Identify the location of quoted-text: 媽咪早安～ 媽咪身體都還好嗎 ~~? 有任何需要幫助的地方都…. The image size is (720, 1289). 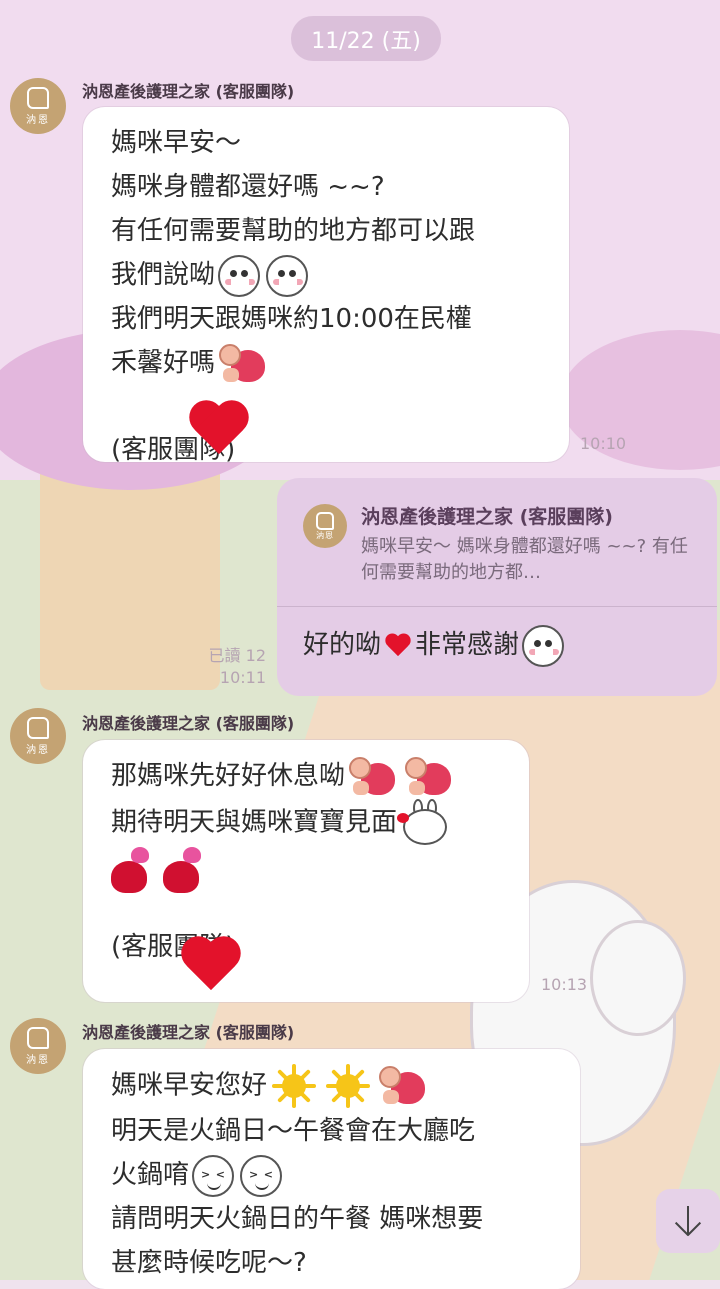
(524, 559).